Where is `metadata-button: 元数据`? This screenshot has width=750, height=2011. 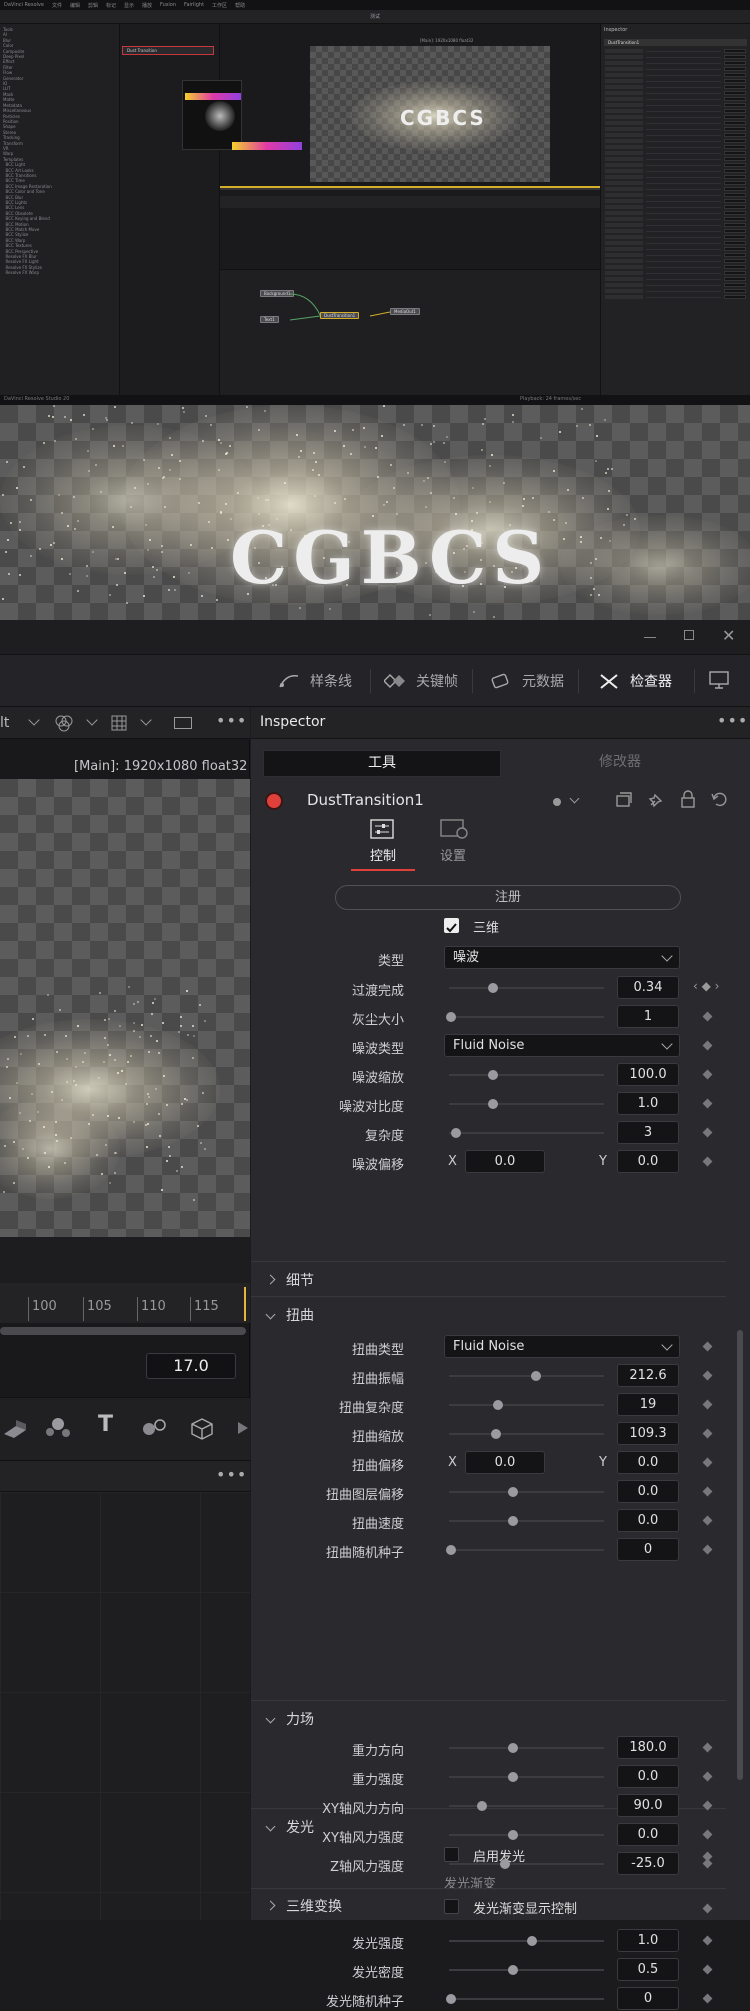 metadata-button: 元数据 is located at coordinates (527, 681).